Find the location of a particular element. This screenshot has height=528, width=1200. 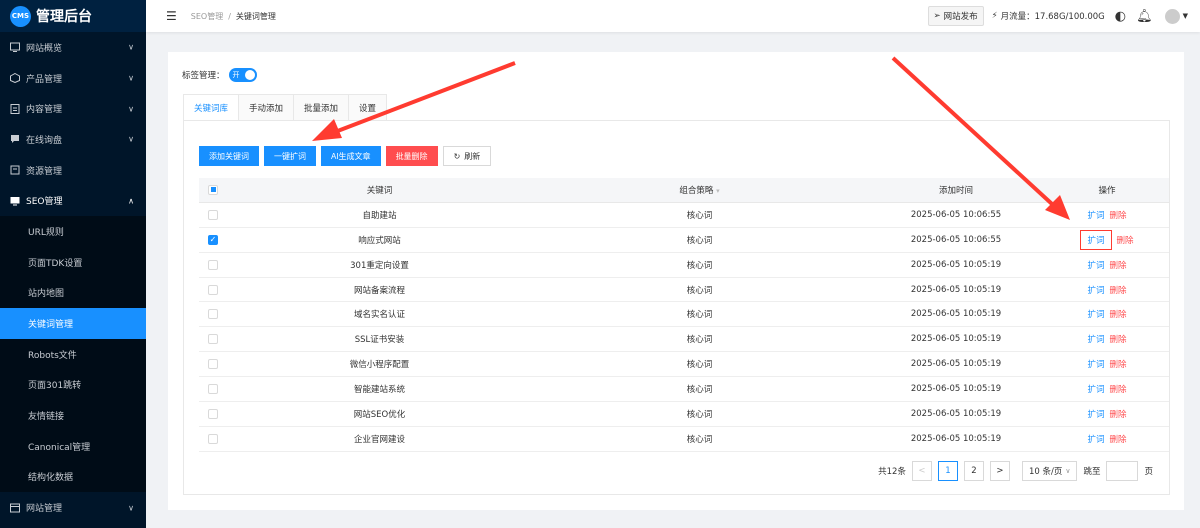

select-all-checkbox is located at coordinates (213, 189).